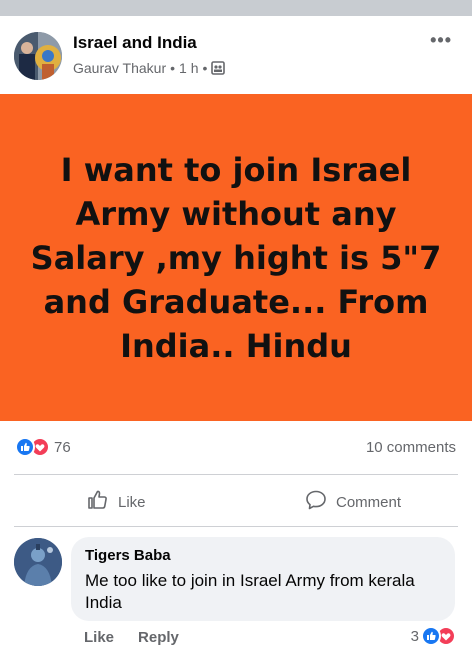 The height and width of the screenshot is (649, 472). I want to click on comments-count: 10 comments, so click(411, 447).